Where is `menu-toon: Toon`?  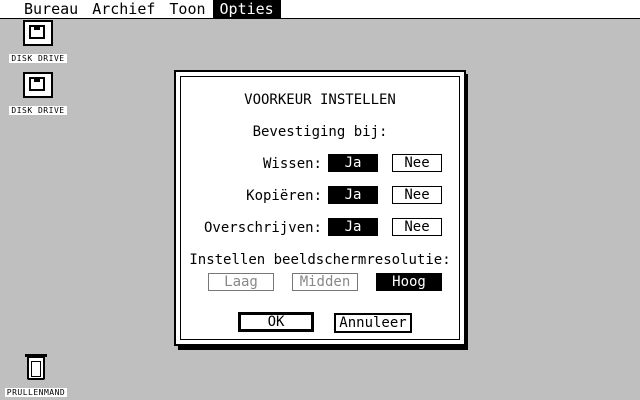 menu-toon: Toon is located at coordinates (187, 9).